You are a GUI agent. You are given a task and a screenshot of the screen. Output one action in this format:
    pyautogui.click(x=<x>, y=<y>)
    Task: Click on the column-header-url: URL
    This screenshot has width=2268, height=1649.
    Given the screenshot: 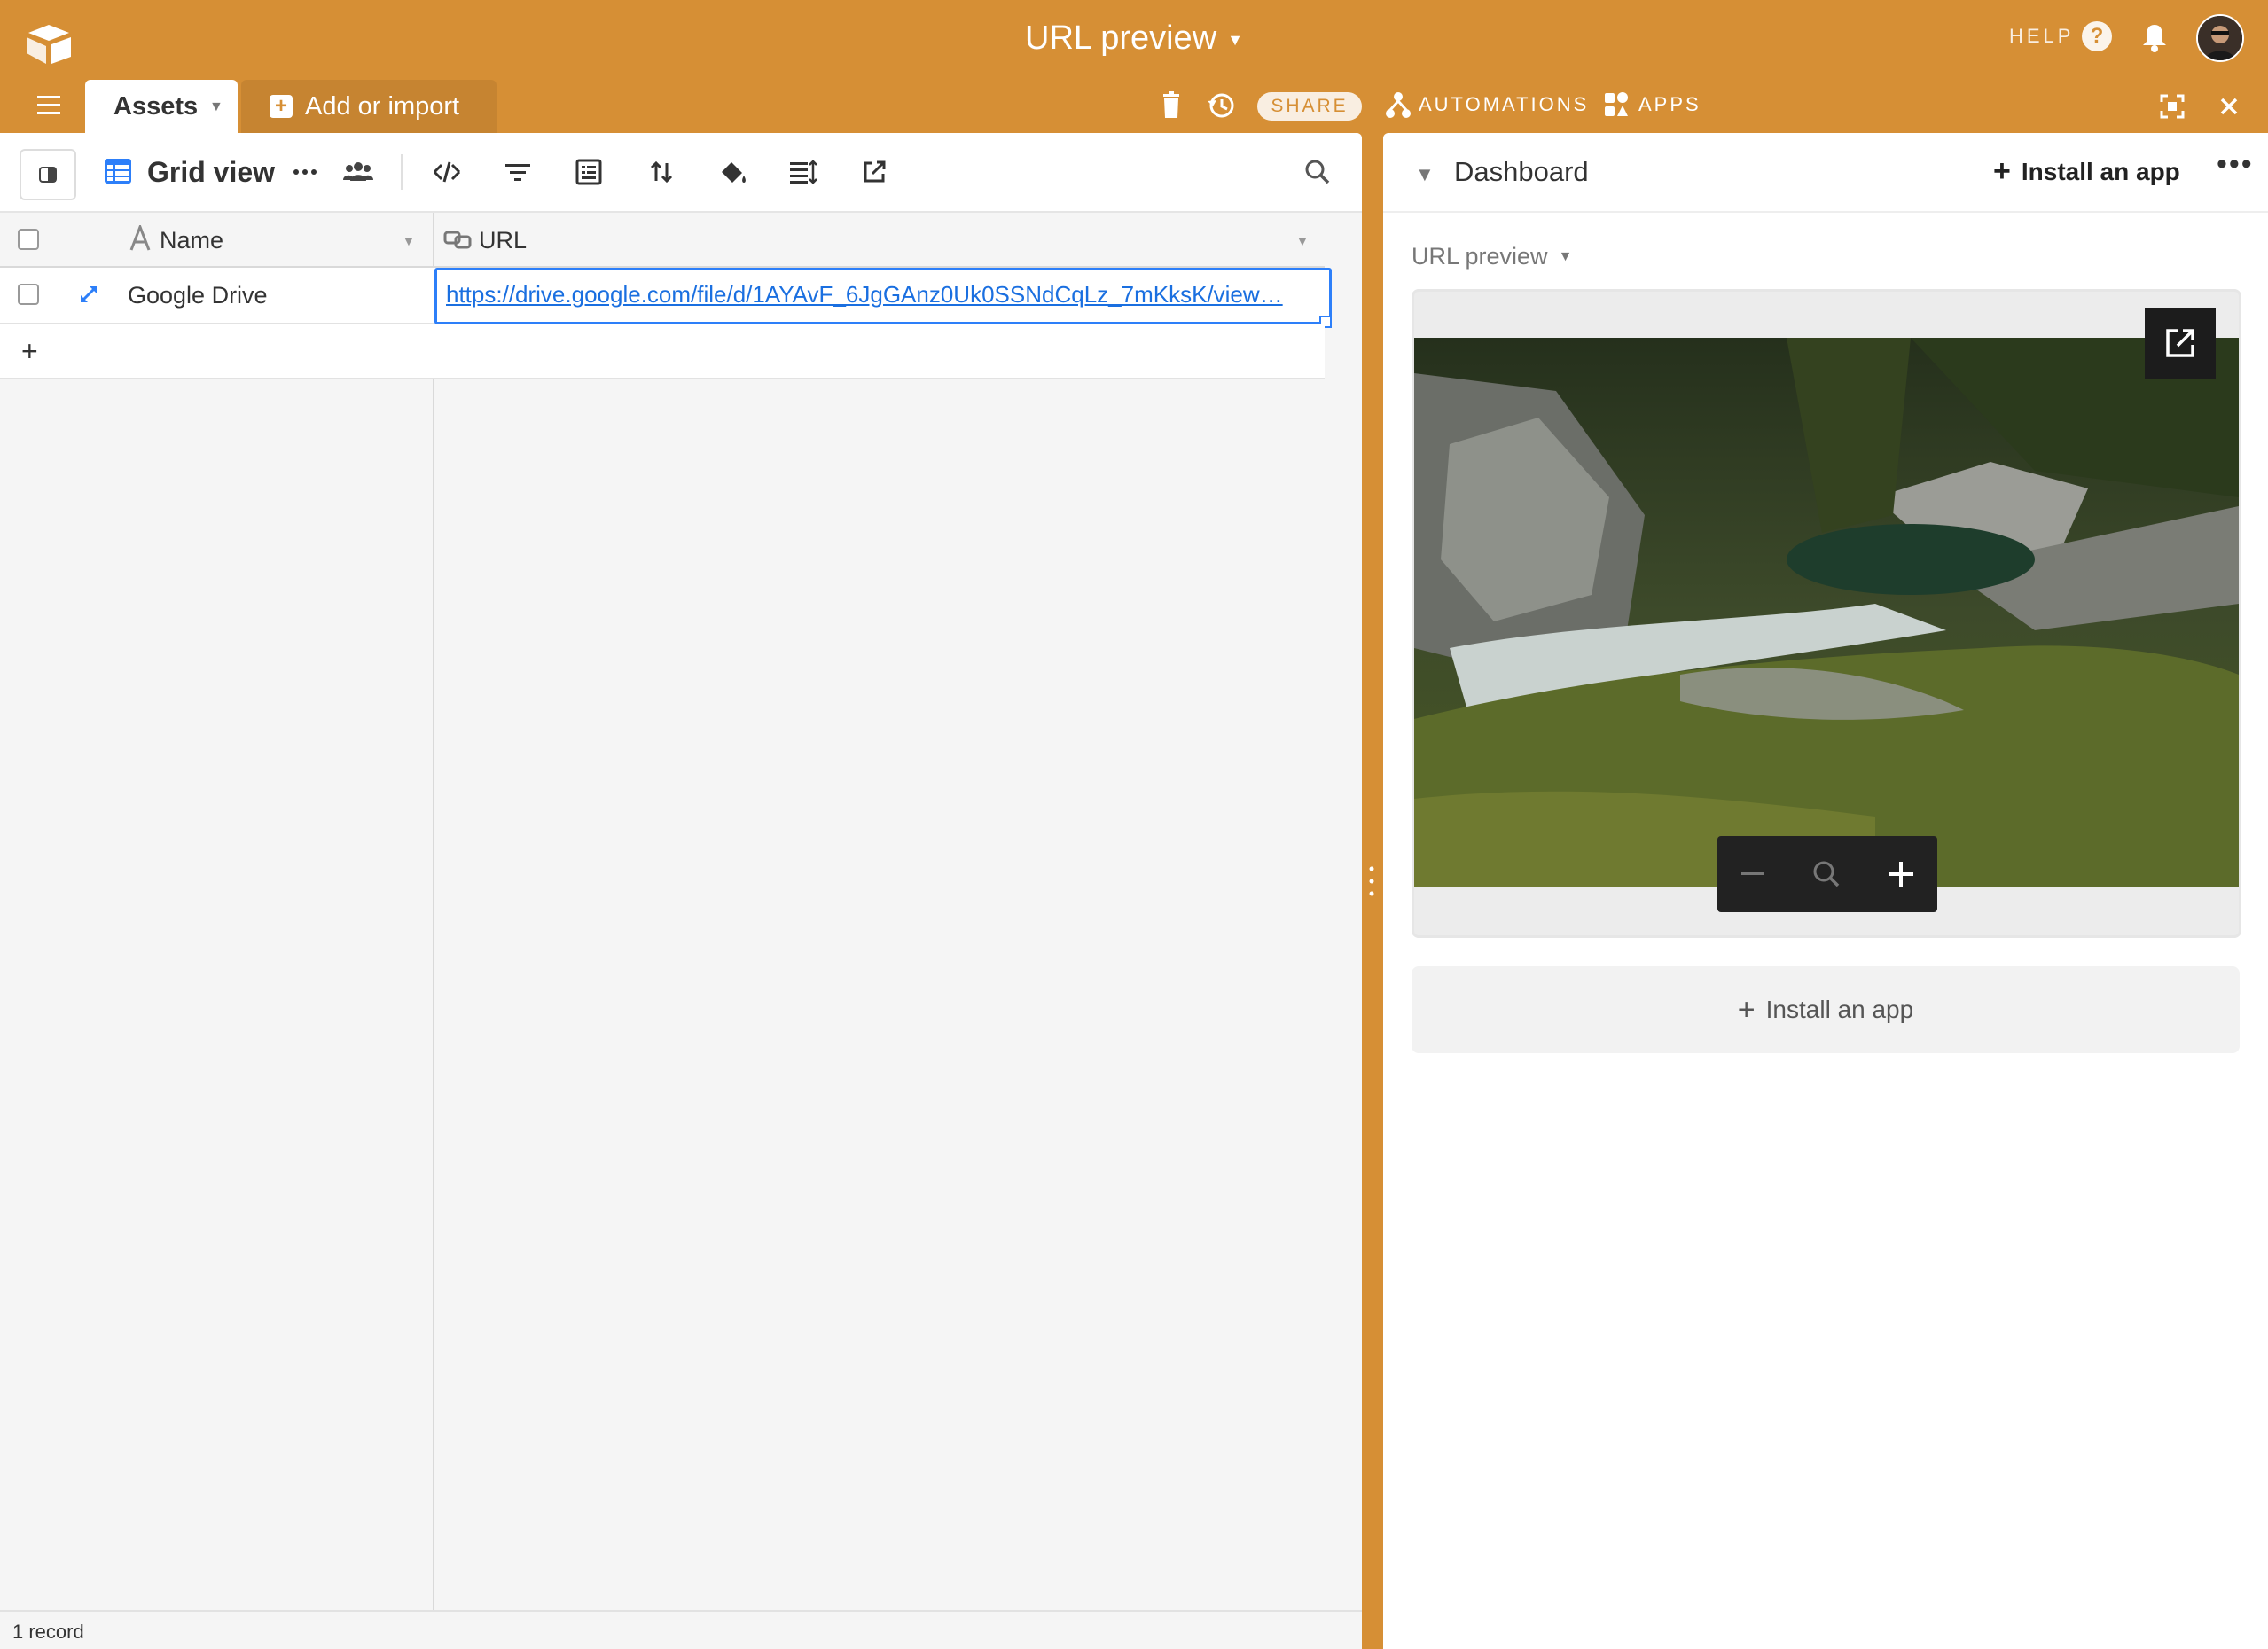 What is the action you would take?
    pyautogui.click(x=503, y=241)
    